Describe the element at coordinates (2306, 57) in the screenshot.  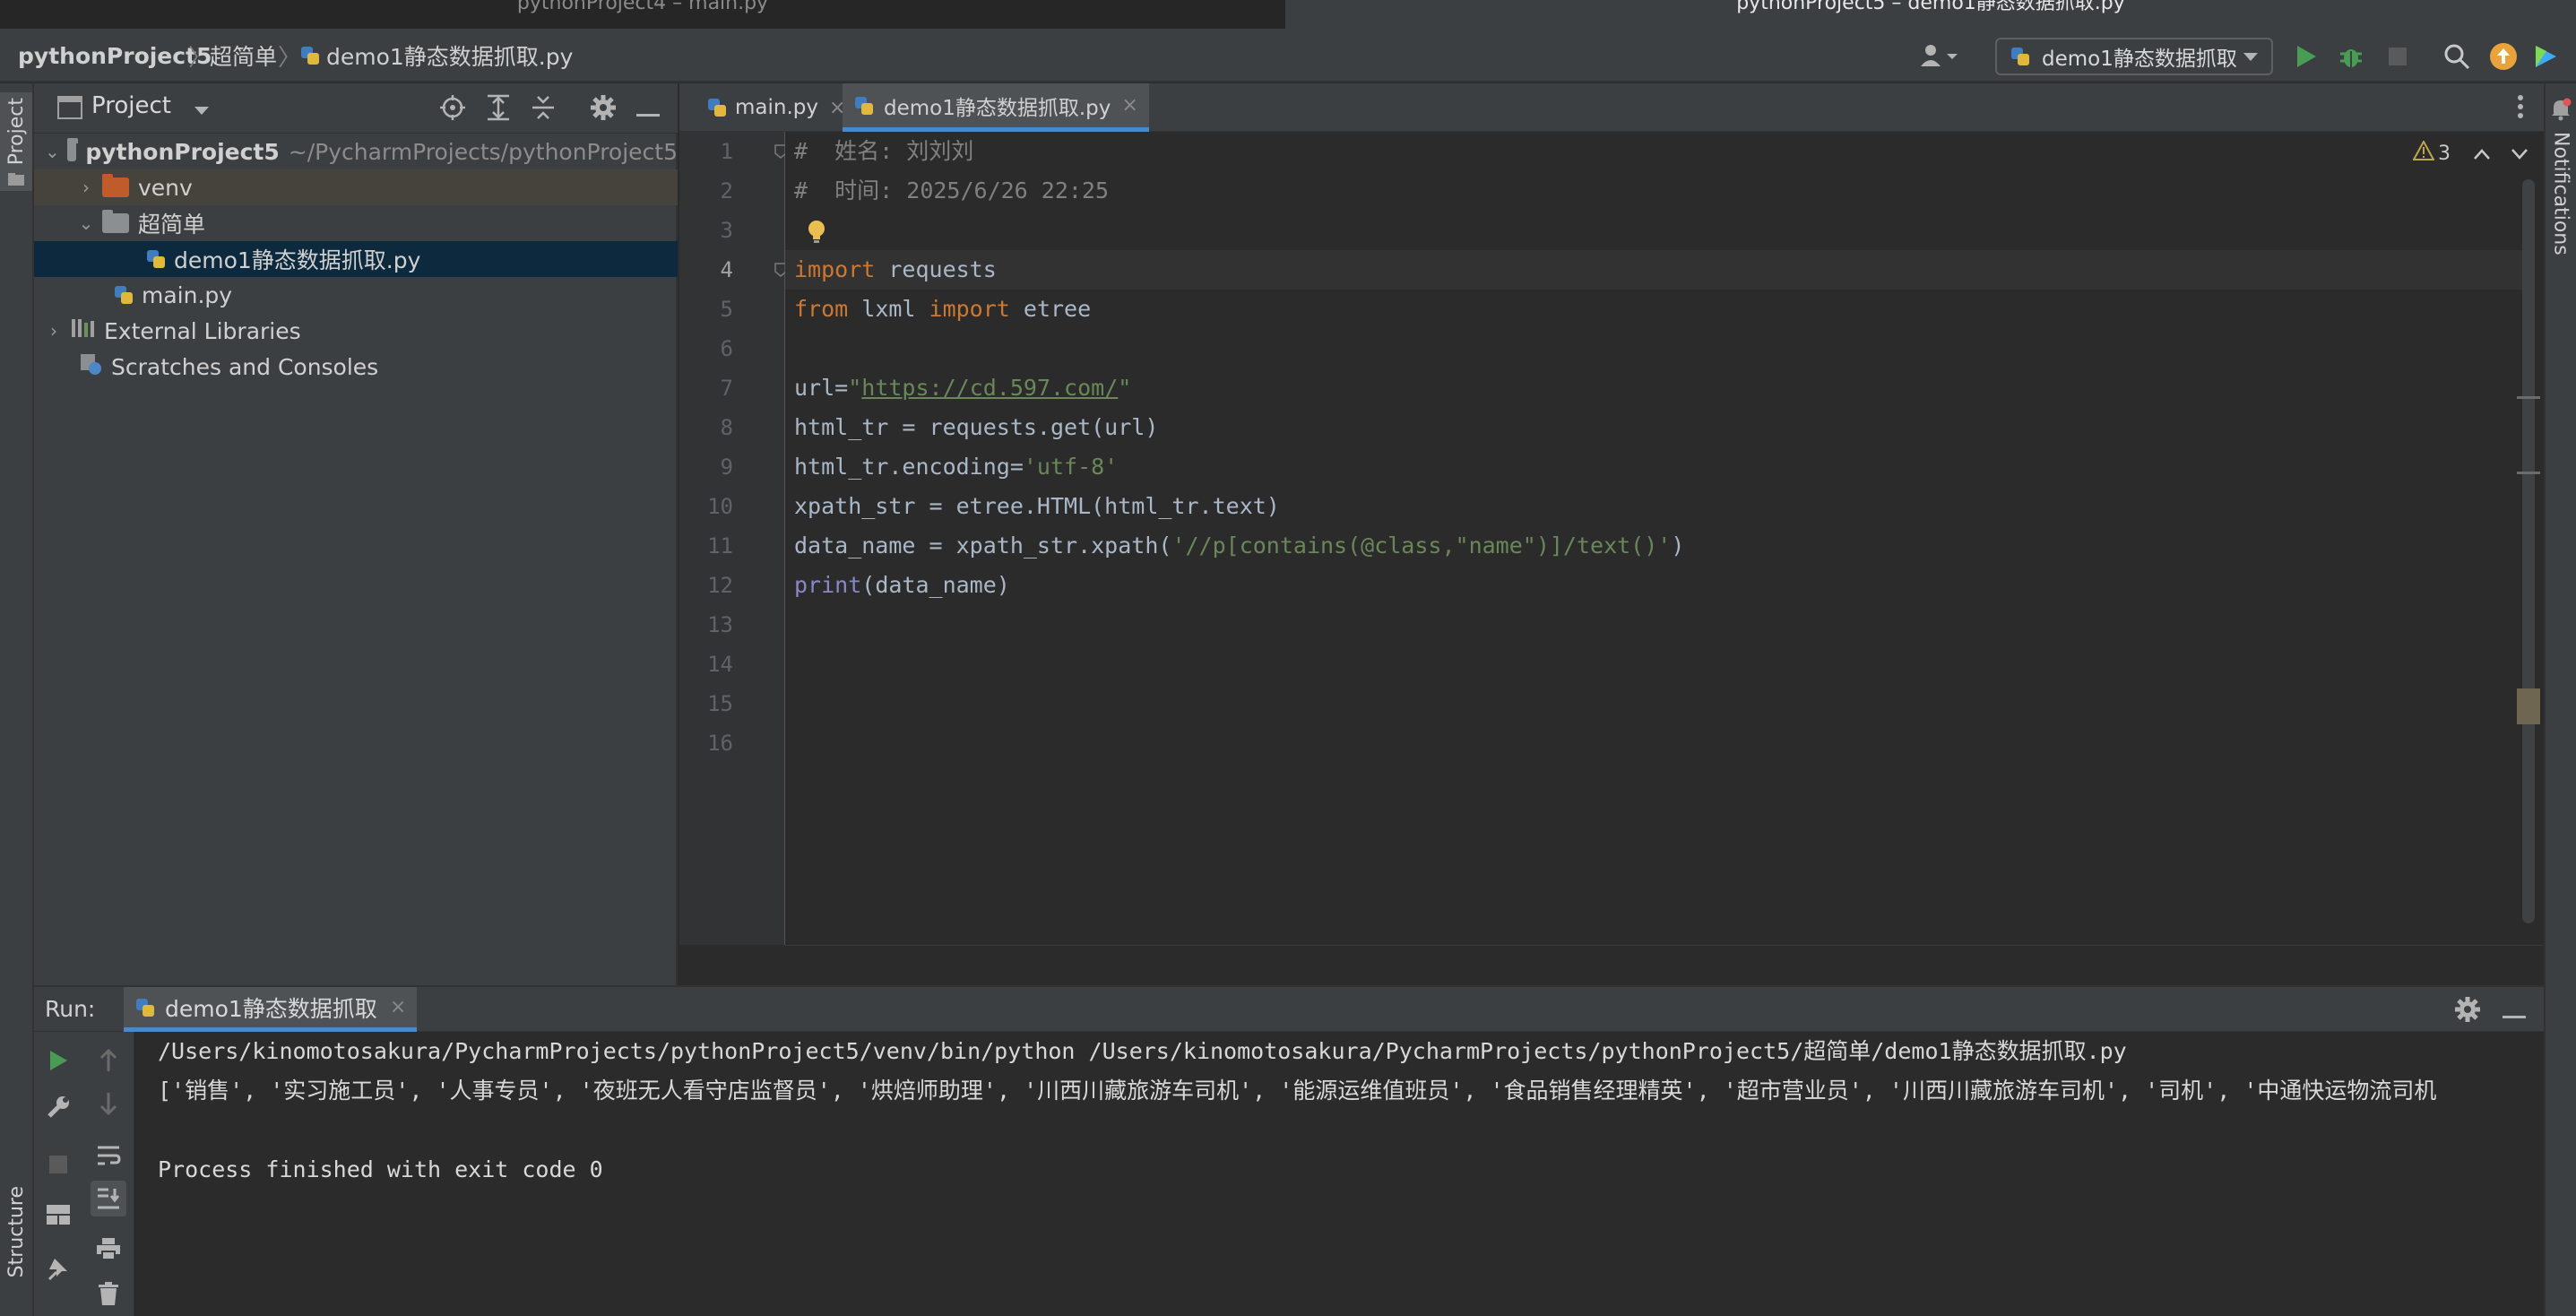
I see `run-icon` at that location.